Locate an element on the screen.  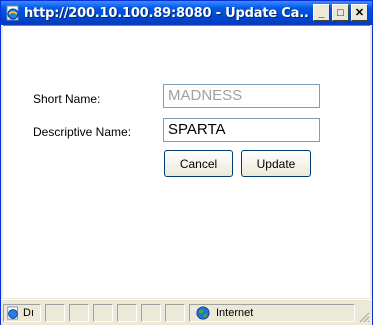
descriptive-name-field: SPARTA is located at coordinates (241, 130).